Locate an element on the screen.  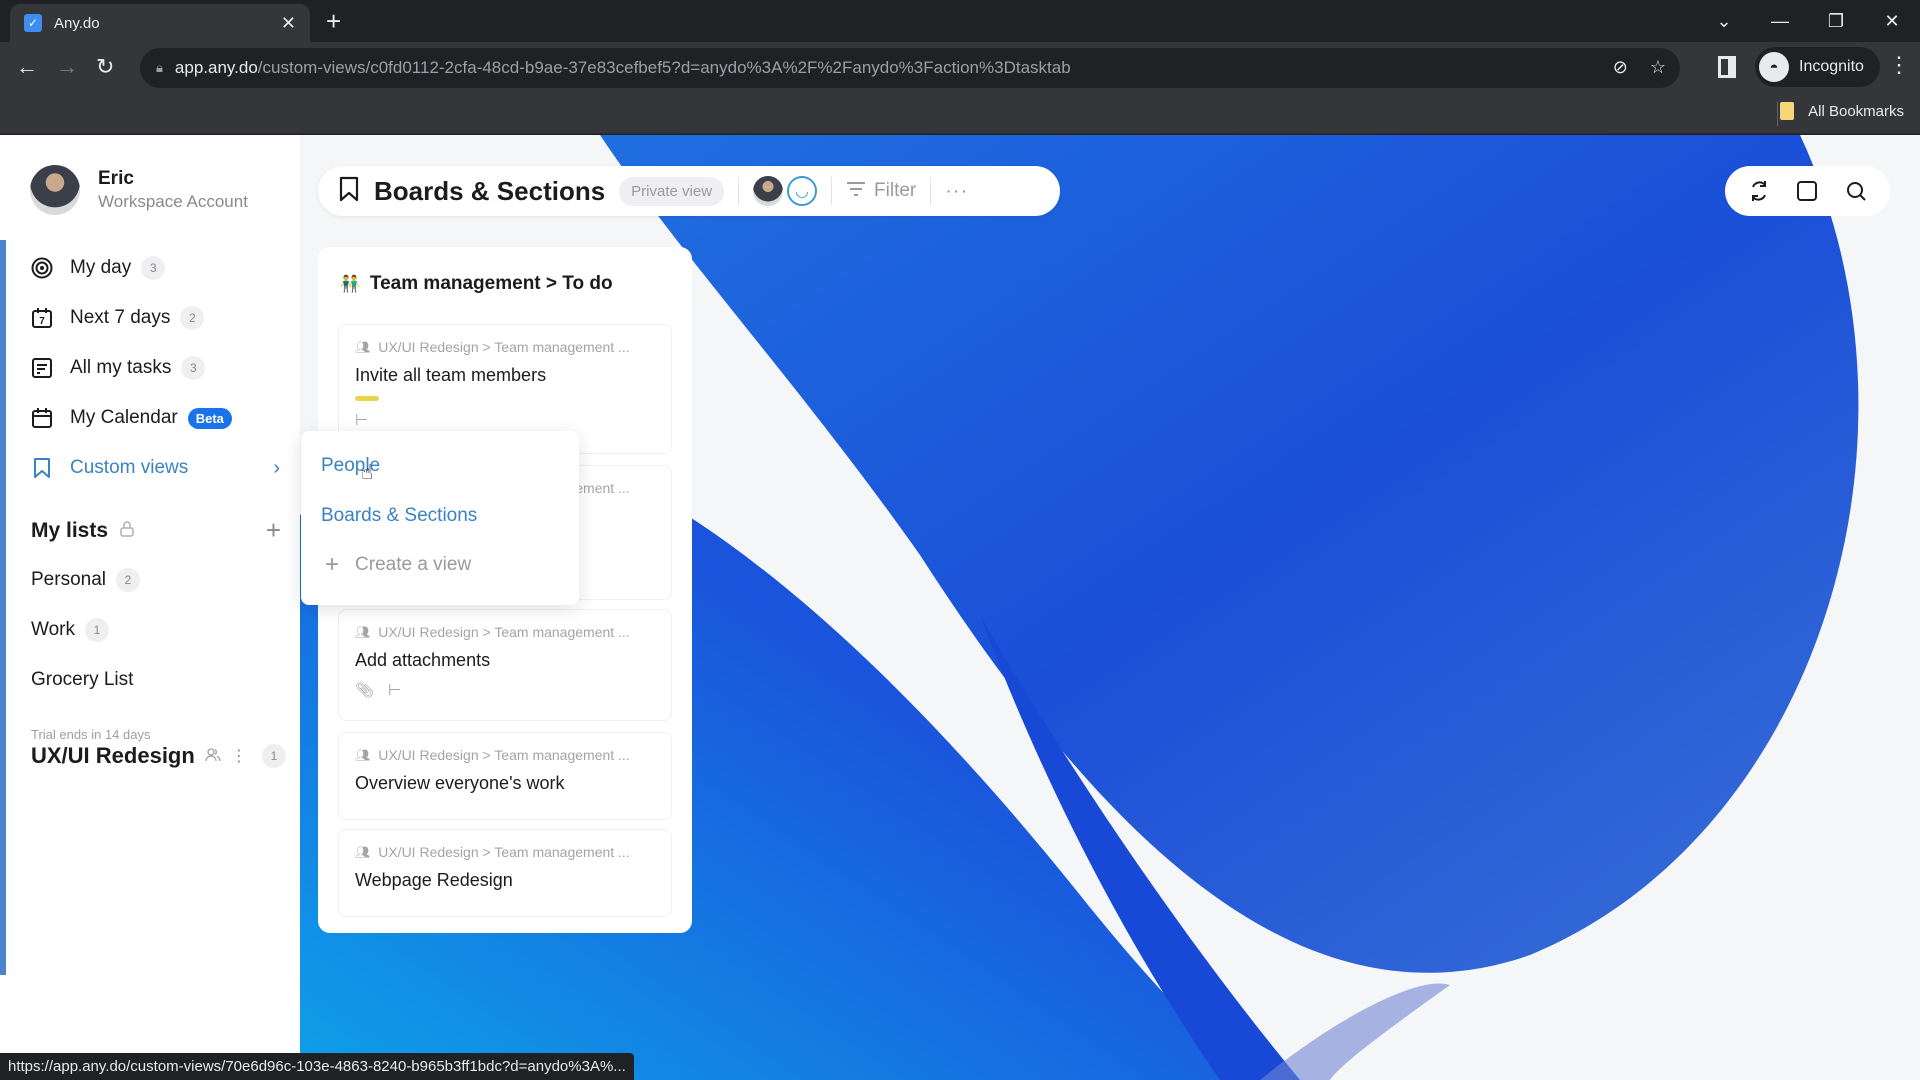
count-badge: 1 is located at coordinates (96, 630).